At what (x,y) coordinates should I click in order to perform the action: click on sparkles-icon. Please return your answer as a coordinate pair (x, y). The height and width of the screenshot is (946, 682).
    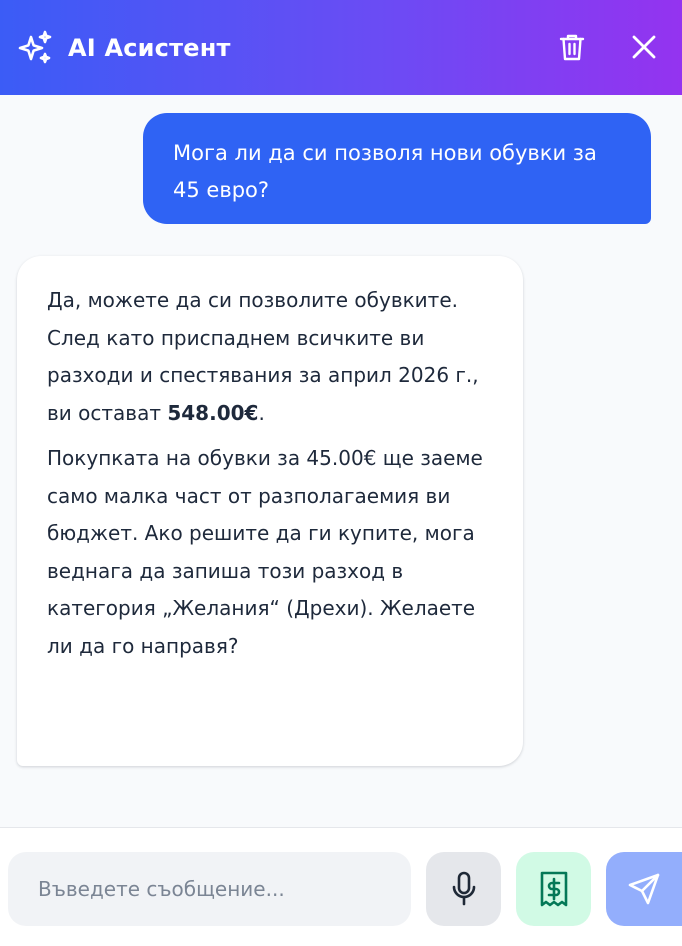
    Looking at the image, I should click on (35, 48).